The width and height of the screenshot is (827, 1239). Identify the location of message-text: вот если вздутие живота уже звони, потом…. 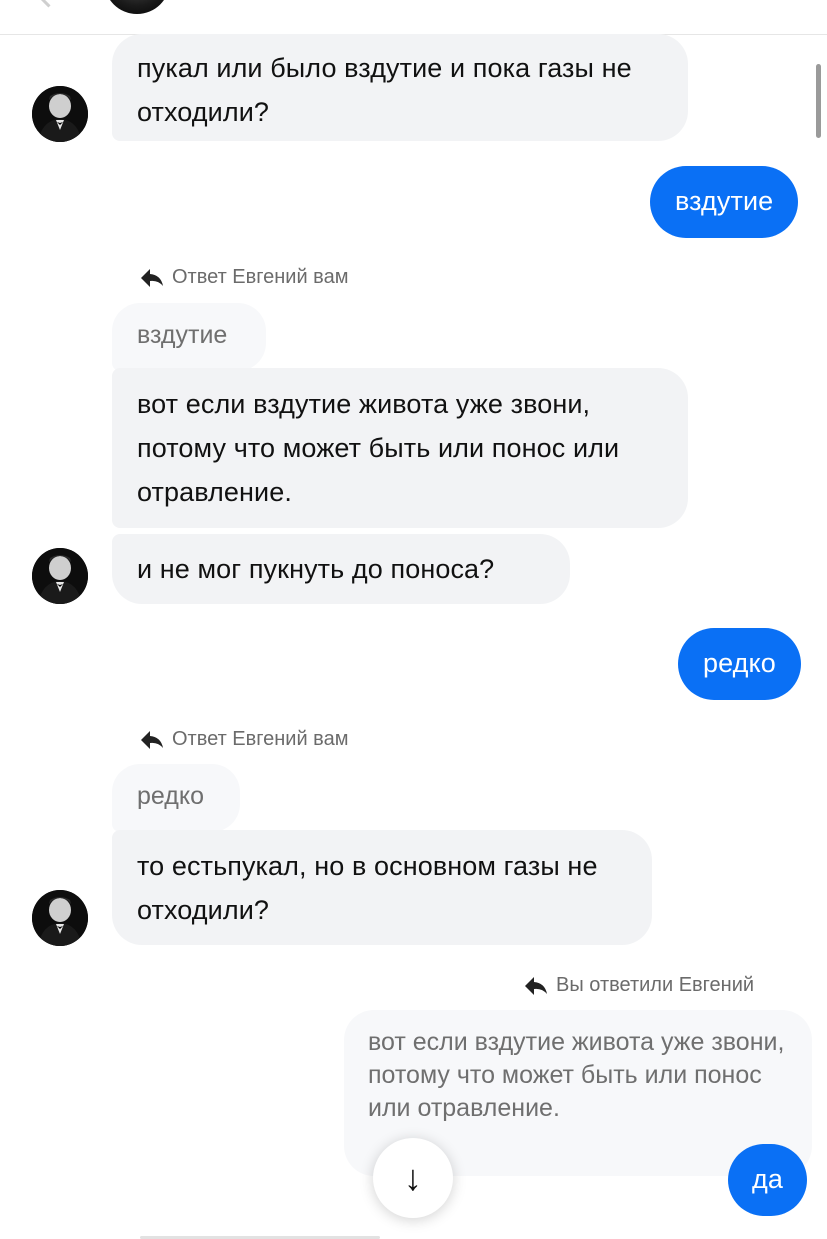
(378, 448).